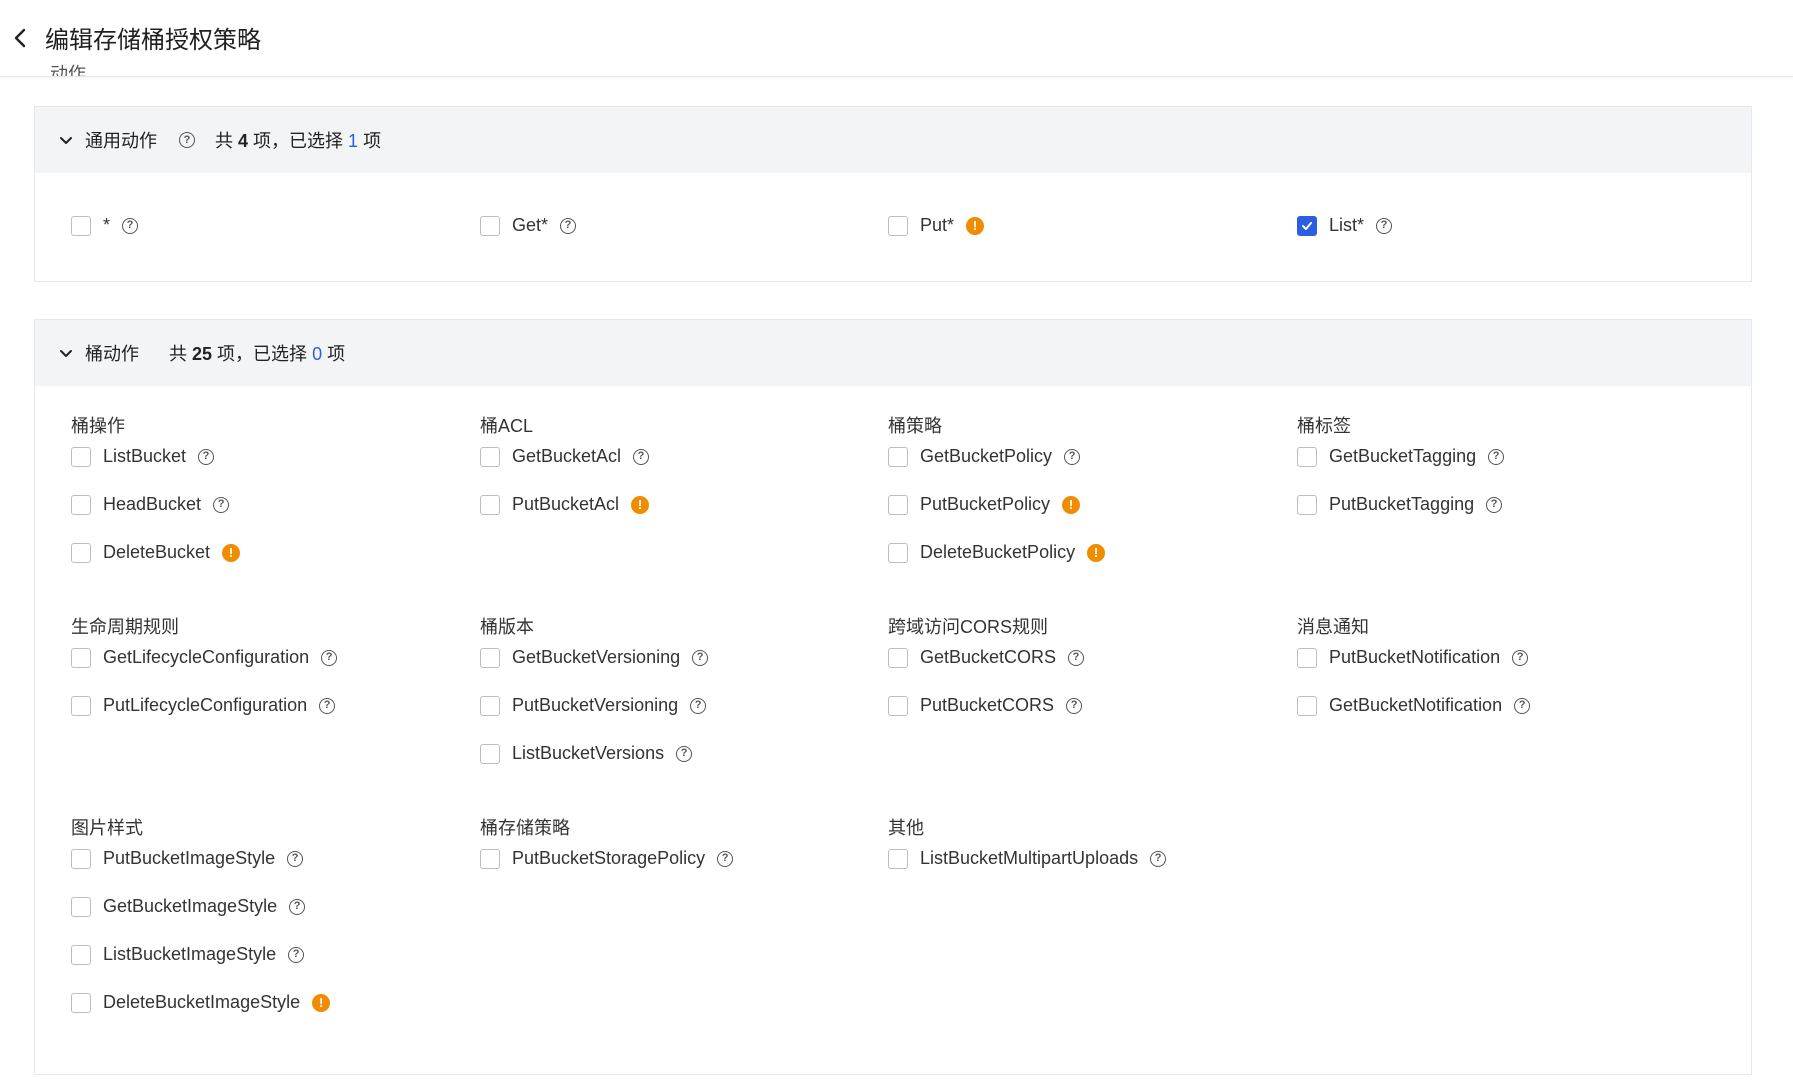  Describe the element at coordinates (896, 38) in the screenshot. I see `page-header: 编辑存储桶授权策略` at that location.